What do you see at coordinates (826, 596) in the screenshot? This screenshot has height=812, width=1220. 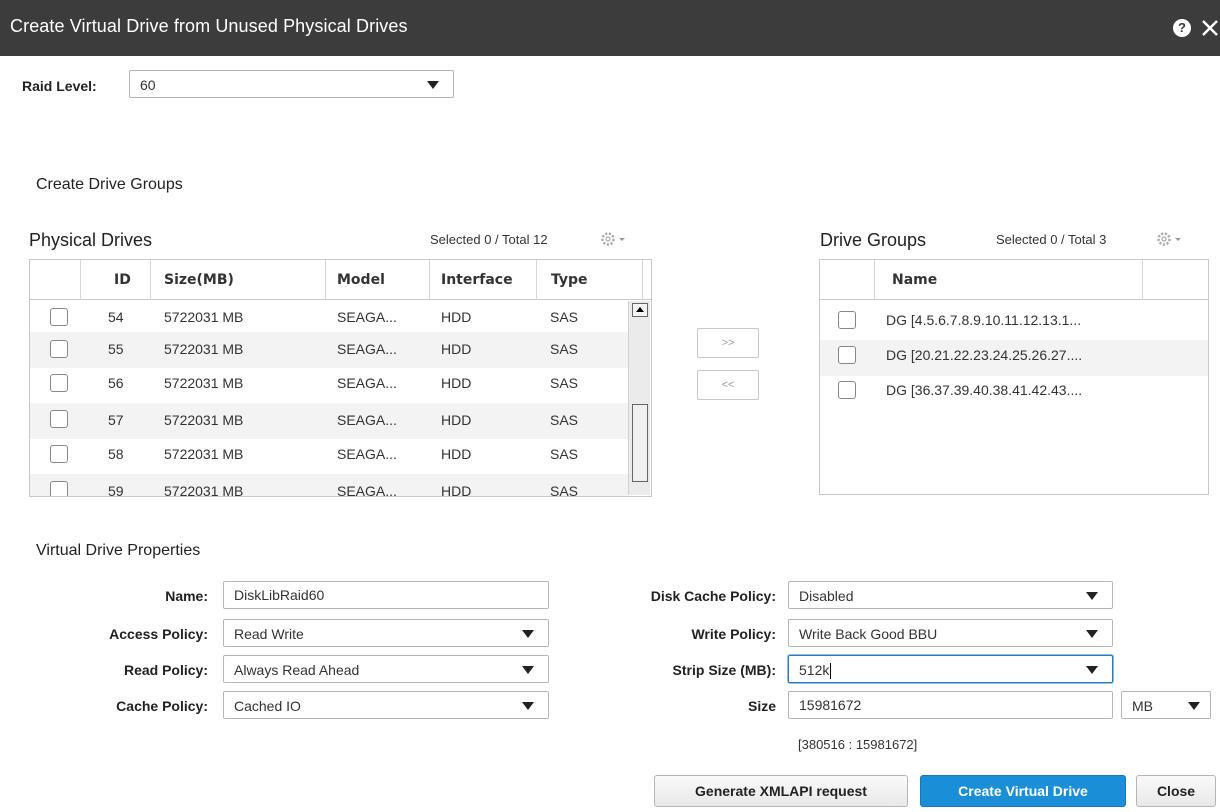 I see `disk-cache-policy-value: Disabled` at bounding box center [826, 596].